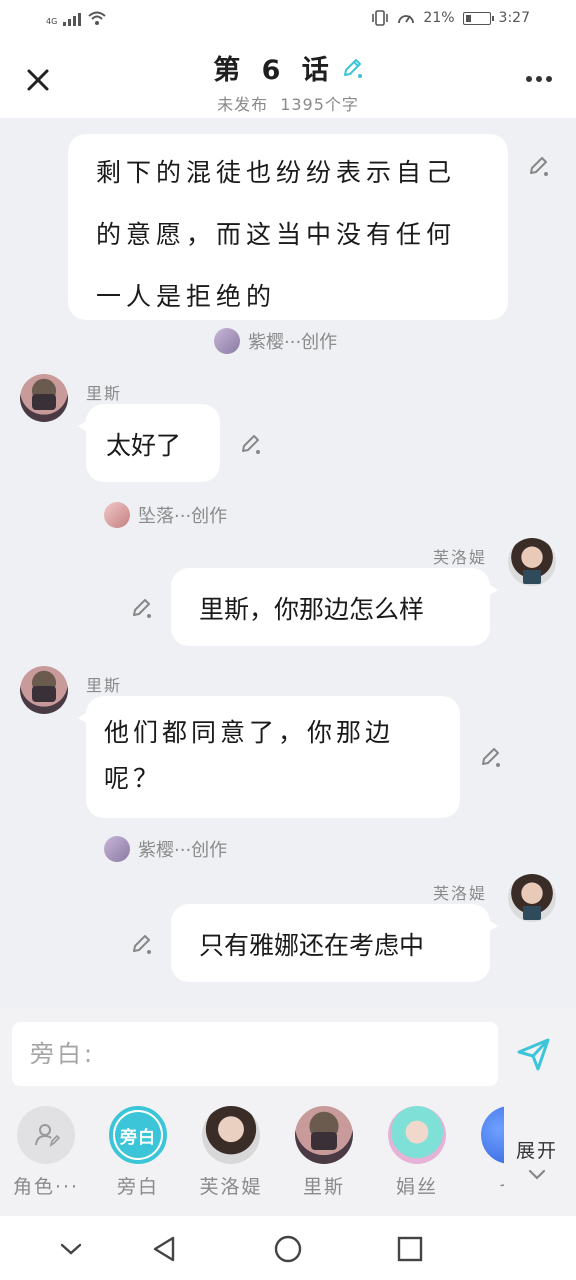 The height and width of the screenshot is (1280, 576). I want to click on header: 第 6 话 未发布 1395个字, so click(288, 79).